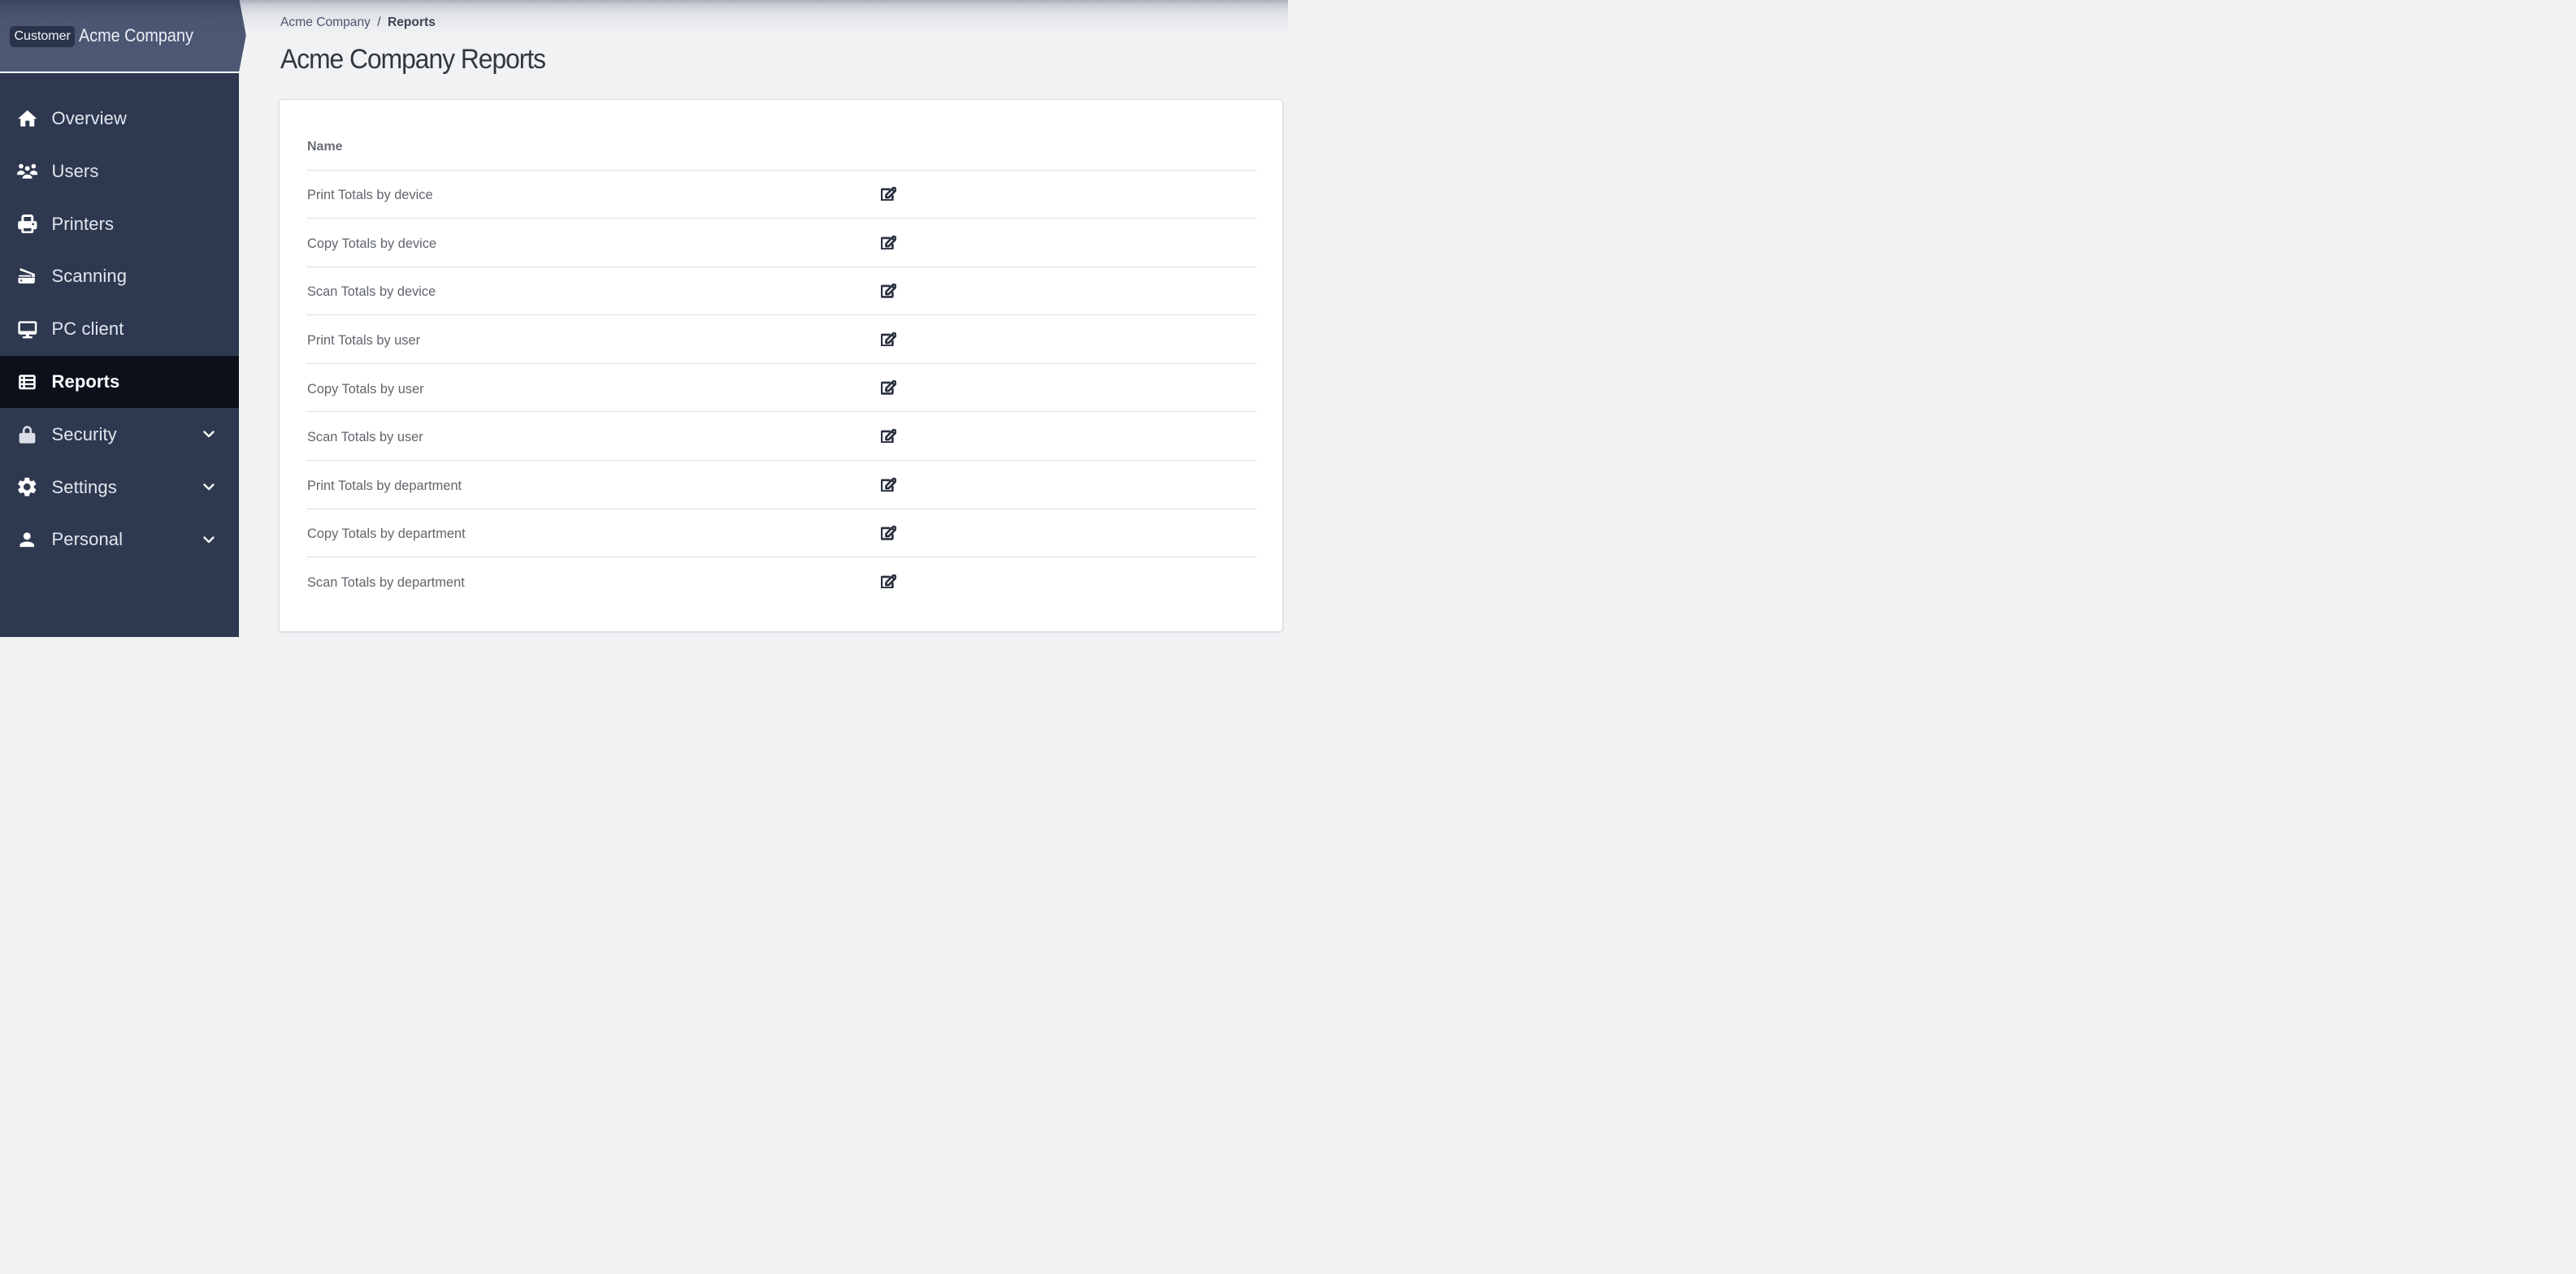 This screenshot has height=1274, width=2576. I want to click on table-row: Copy Totals by department, so click(781, 533).